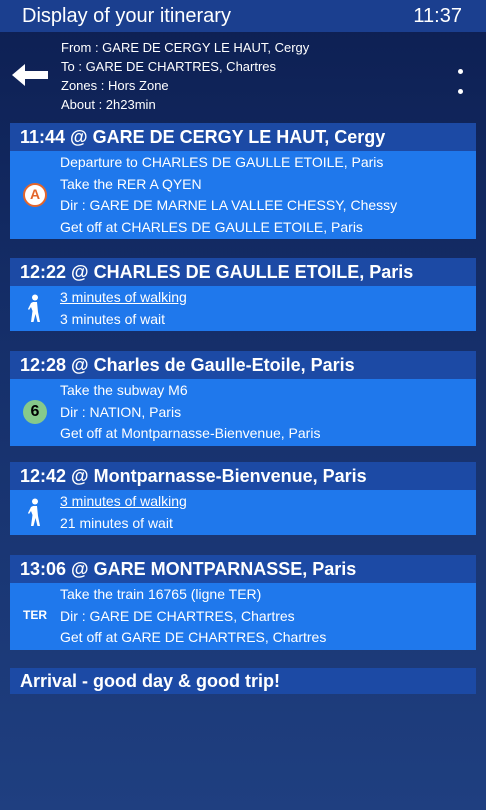  I want to click on more-options-icon, so click(461, 89).